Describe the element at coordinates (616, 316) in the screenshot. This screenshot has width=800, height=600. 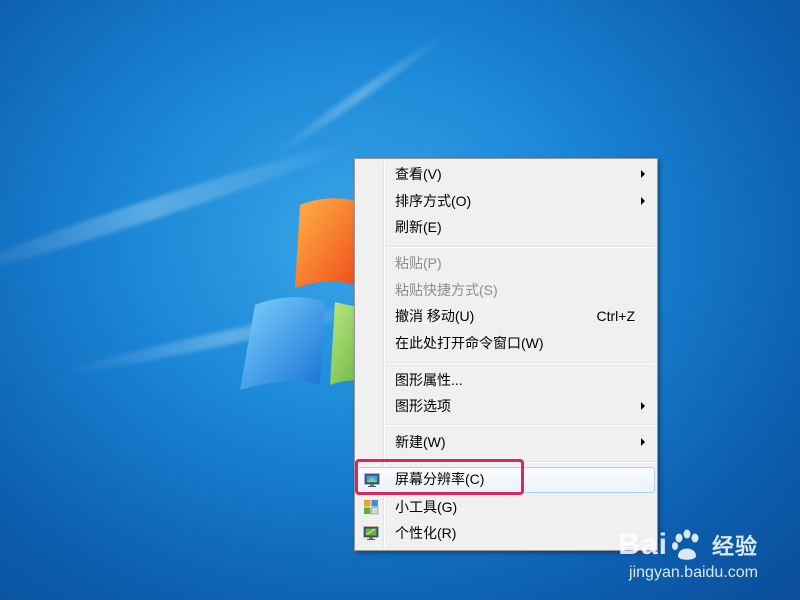
I see `menu-item-shortcut: Ctrl+Z` at that location.